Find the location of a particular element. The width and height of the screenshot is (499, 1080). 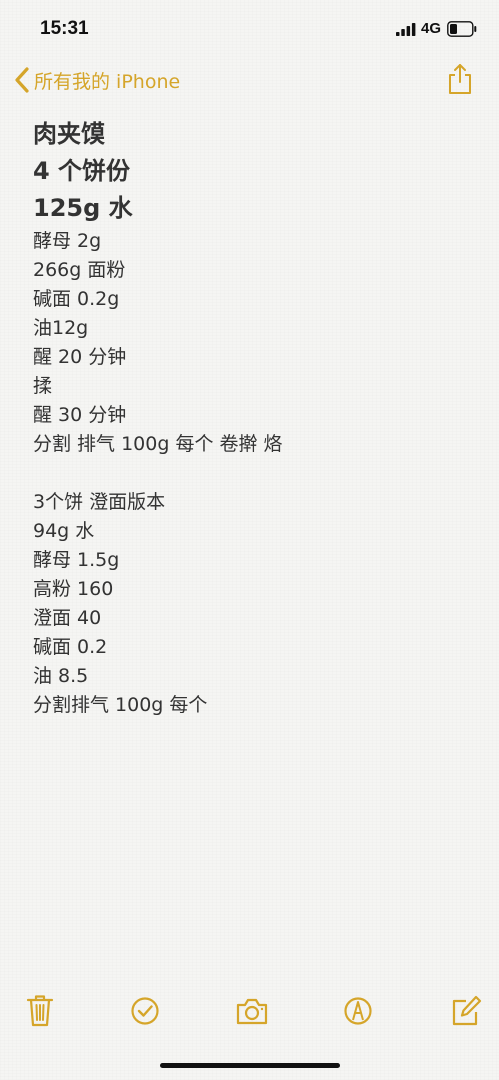

trash-icon is located at coordinates (40, 1010).